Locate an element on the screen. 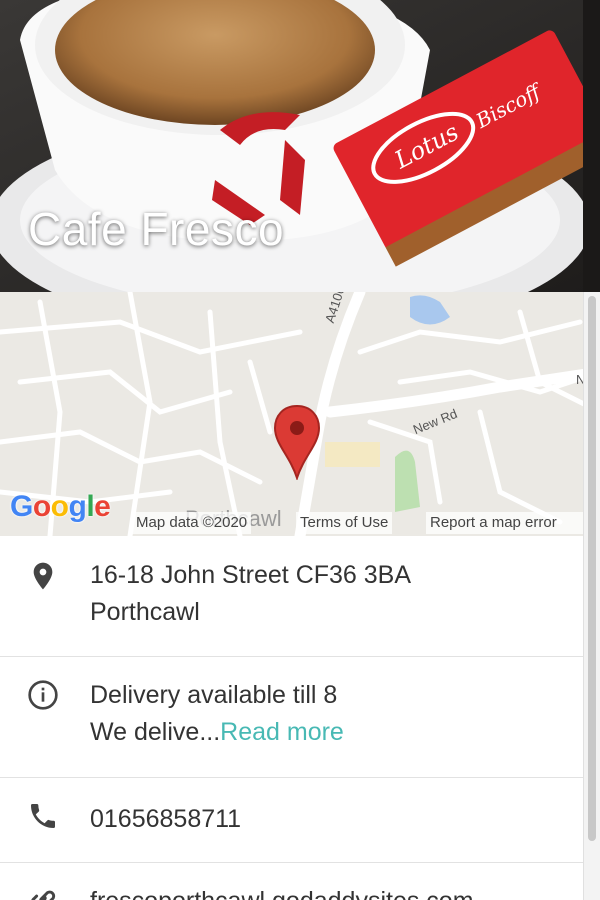  google-logo-letter: l is located at coordinates (90, 506).